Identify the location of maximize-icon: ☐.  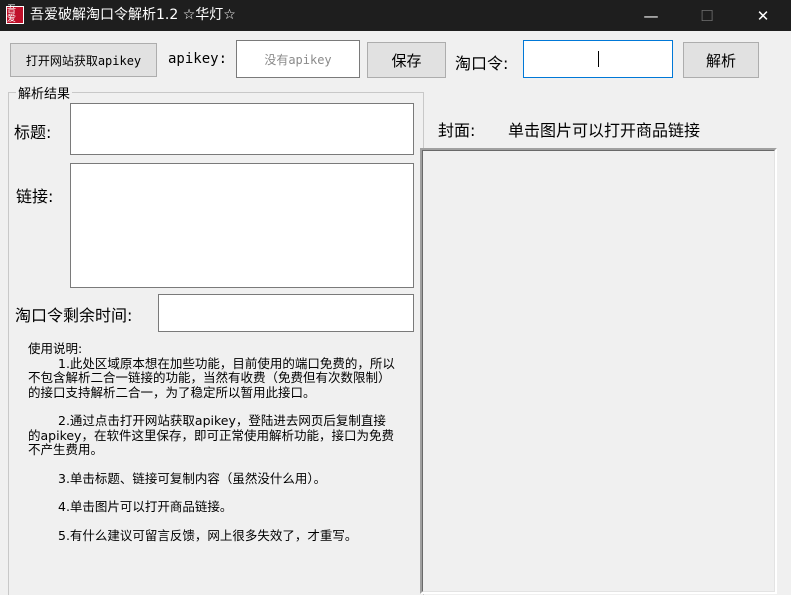
(707, 15).